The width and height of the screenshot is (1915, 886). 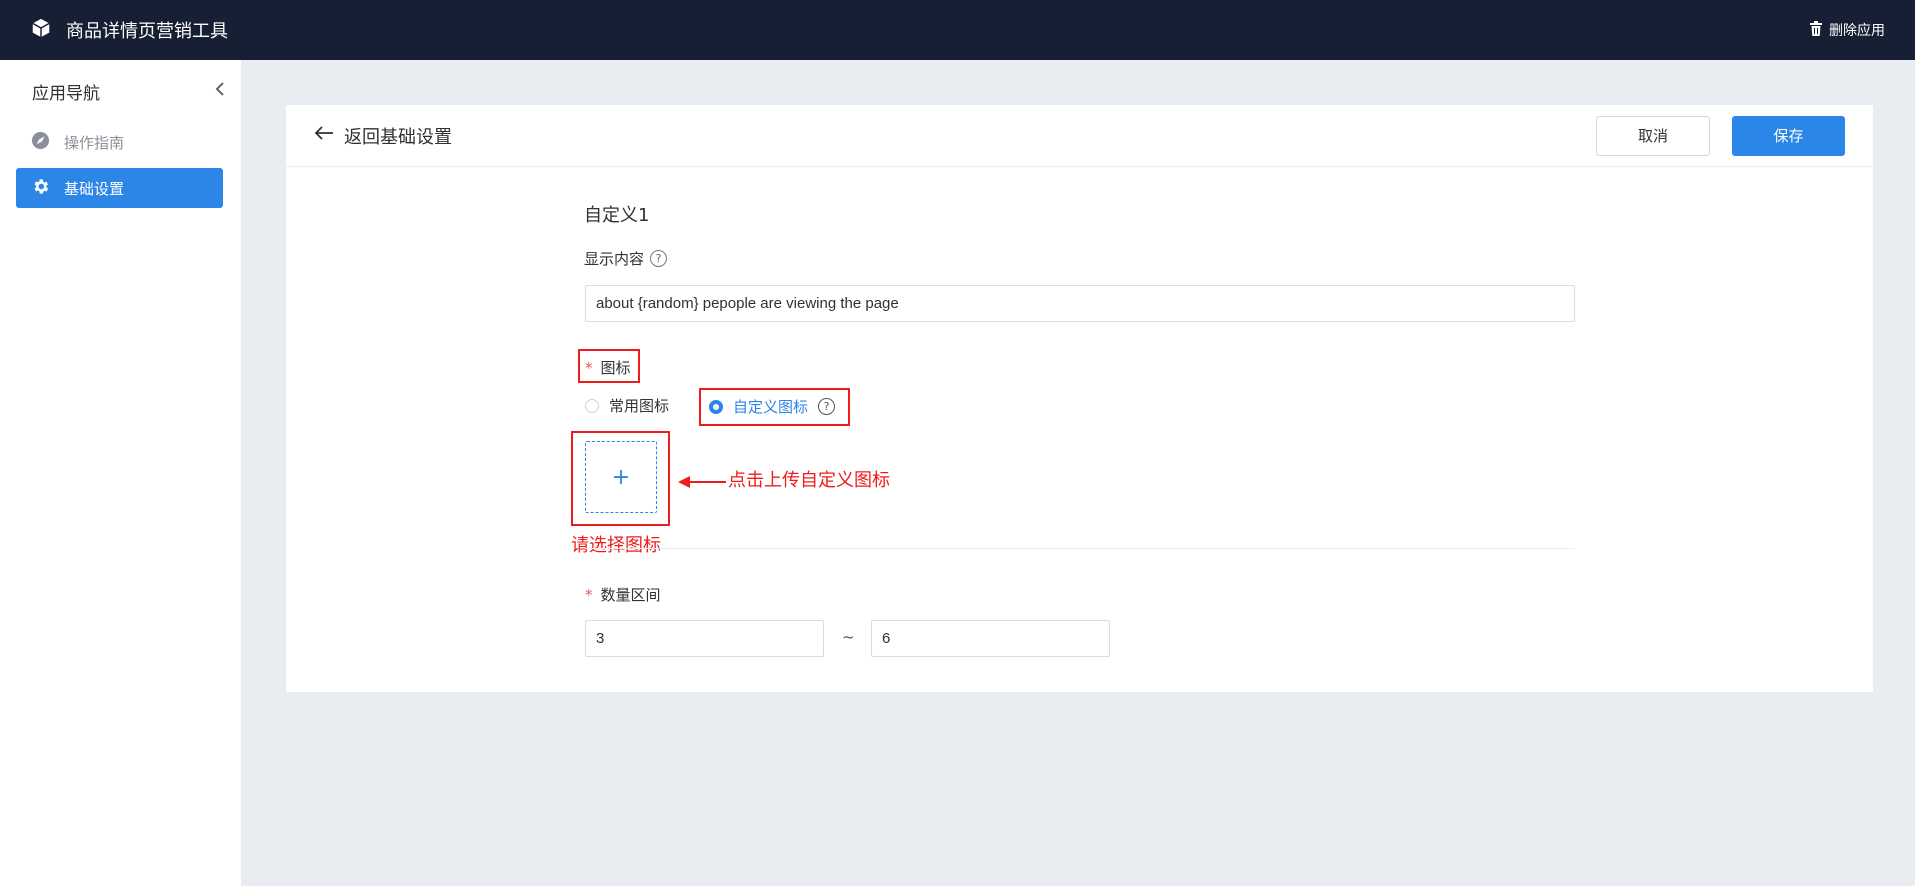 I want to click on sidebar: 应用导航 操作指南 基础设置, so click(x=120, y=473).